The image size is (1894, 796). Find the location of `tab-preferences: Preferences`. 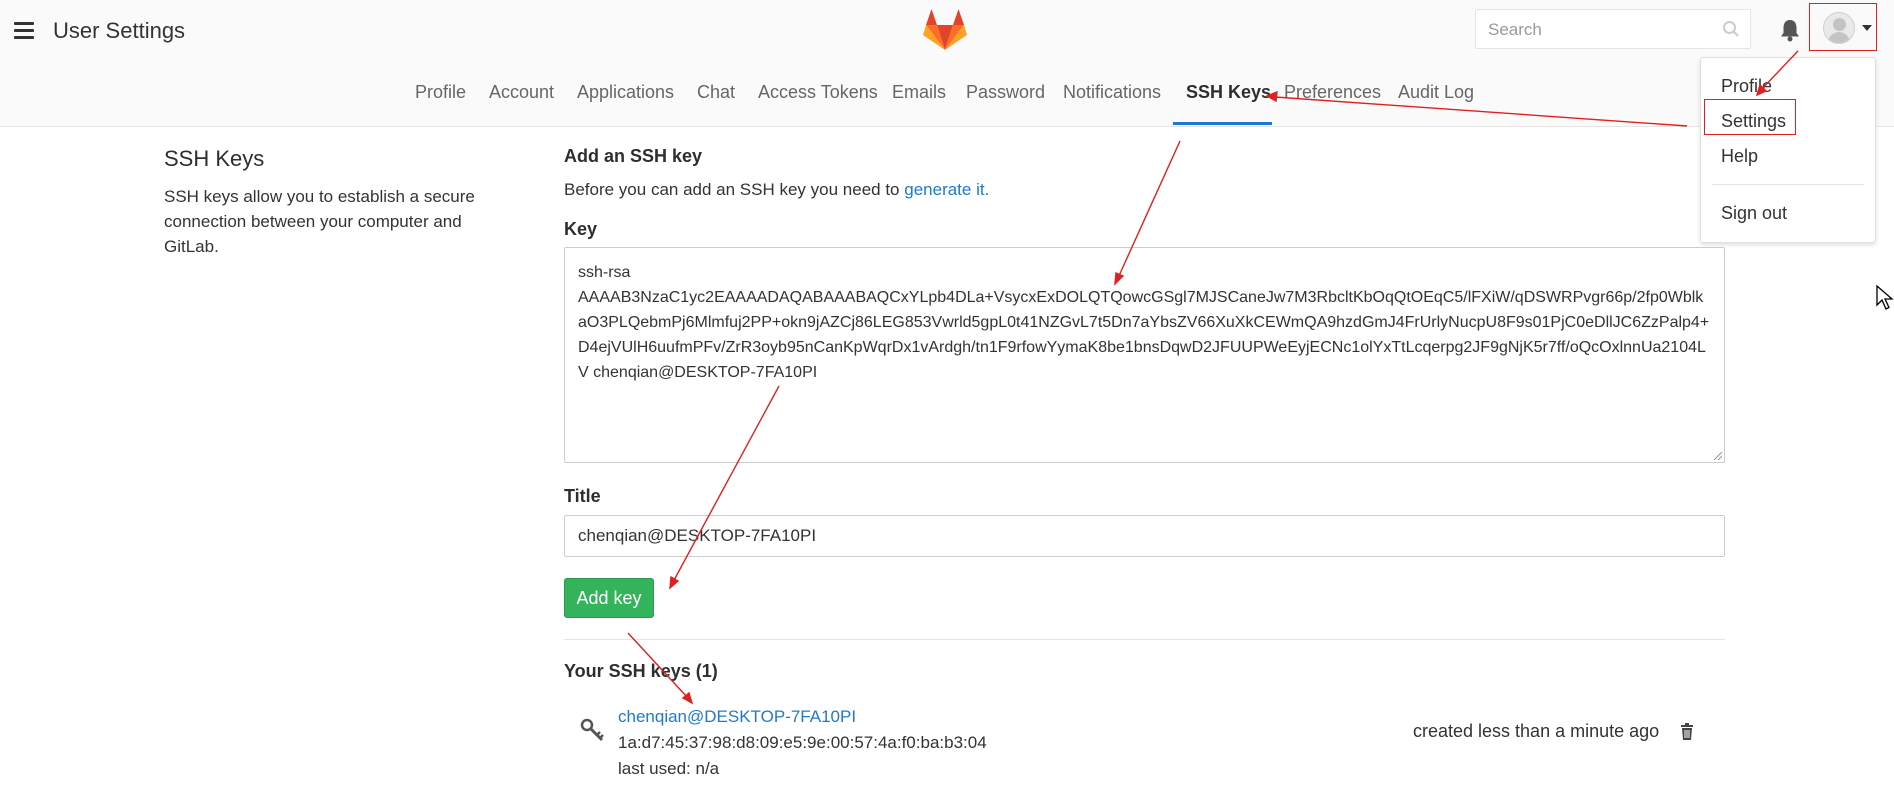

tab-preferences: Preferences is located at coordinates (1332, 92).